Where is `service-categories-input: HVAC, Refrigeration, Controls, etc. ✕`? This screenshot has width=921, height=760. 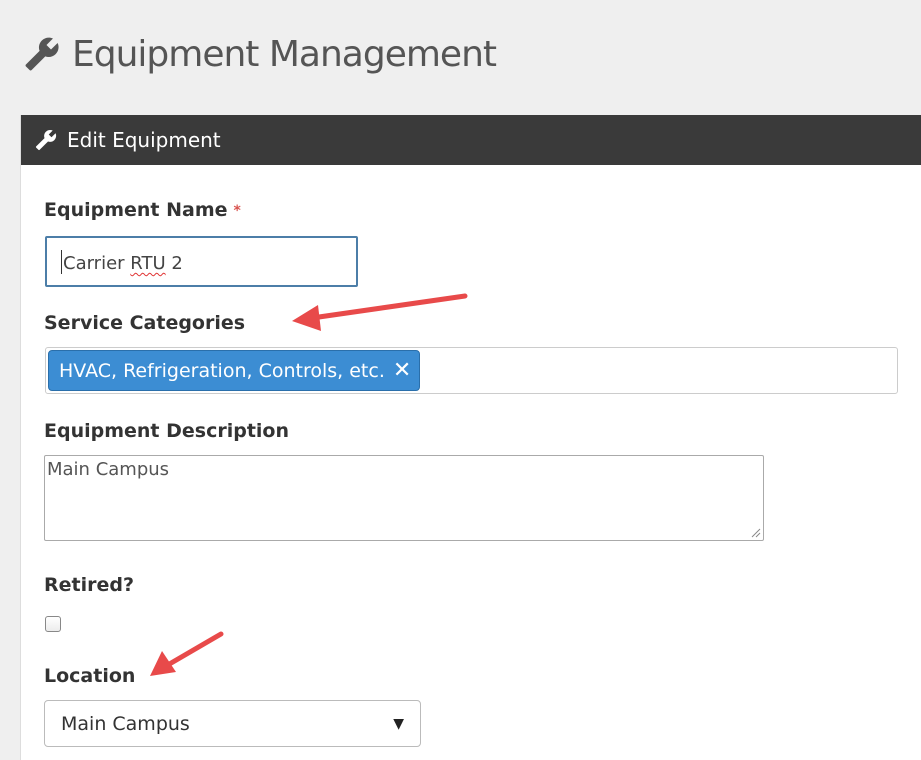 service-categories-input: HVAC, Refrigeration, Controls, etc. ✕ is located at coordinates (471, 370).